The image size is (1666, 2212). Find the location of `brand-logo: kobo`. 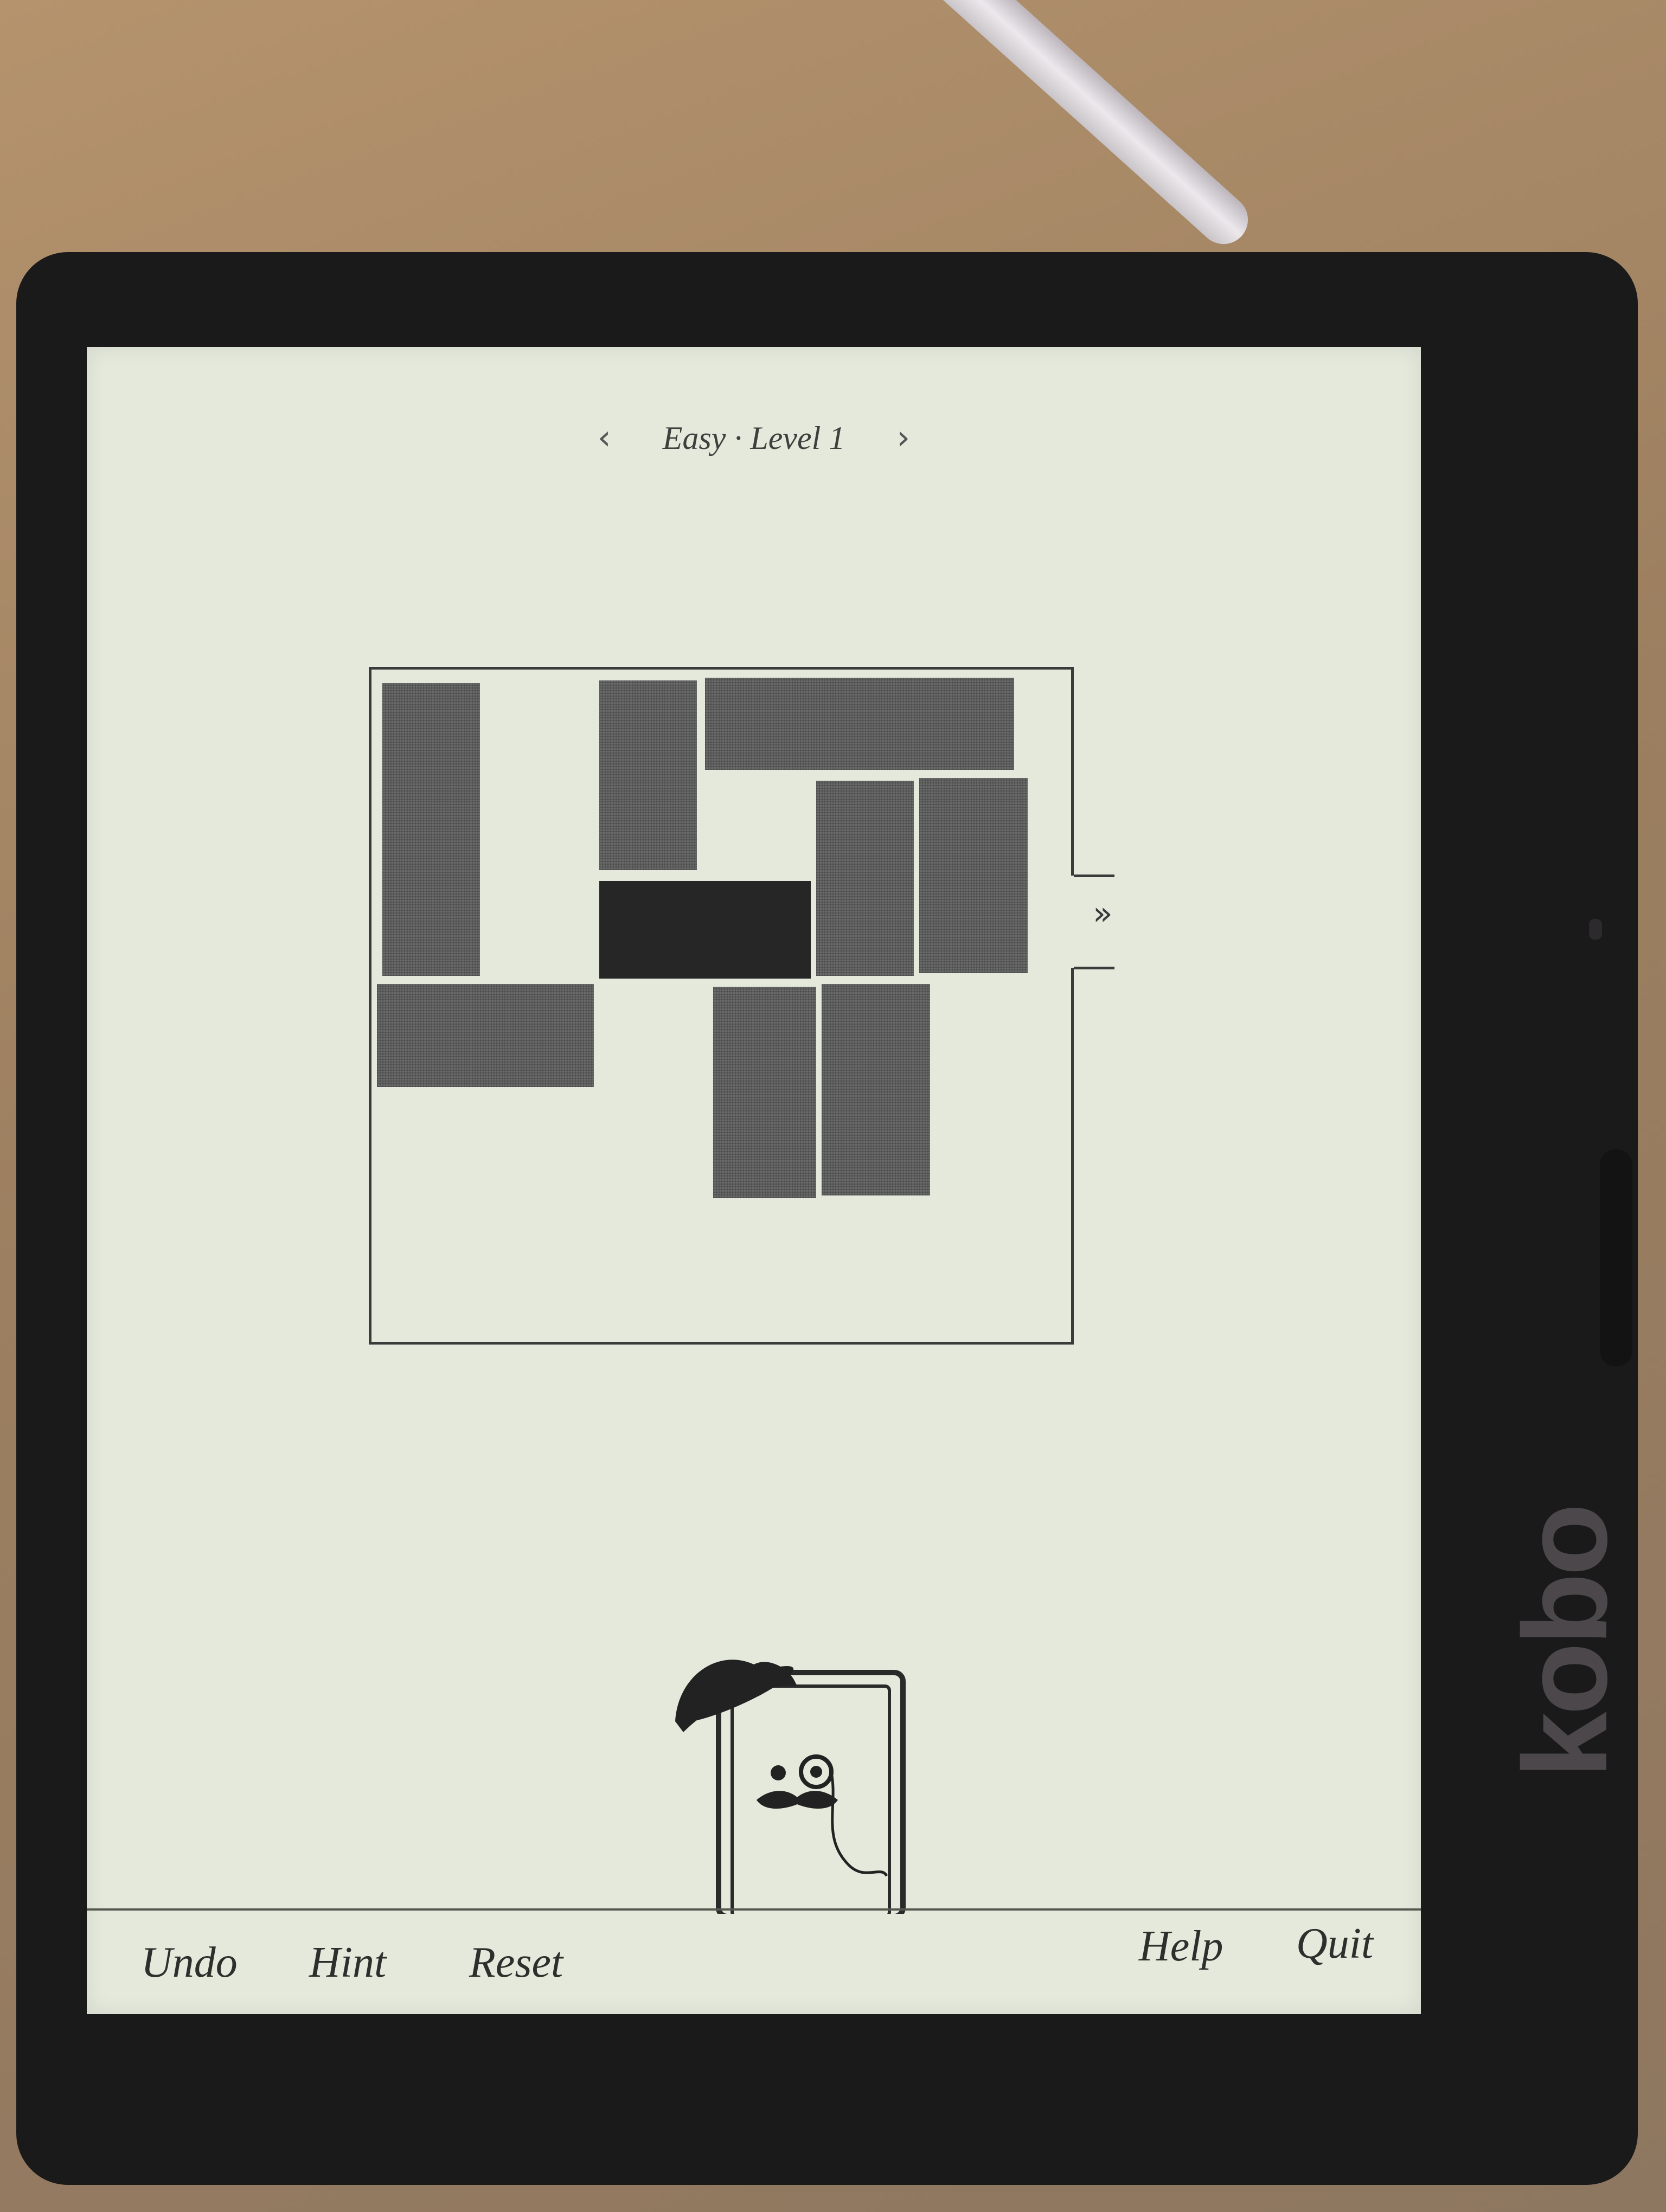

brand-logo: kobo is located at coordinates (1565, 1642).